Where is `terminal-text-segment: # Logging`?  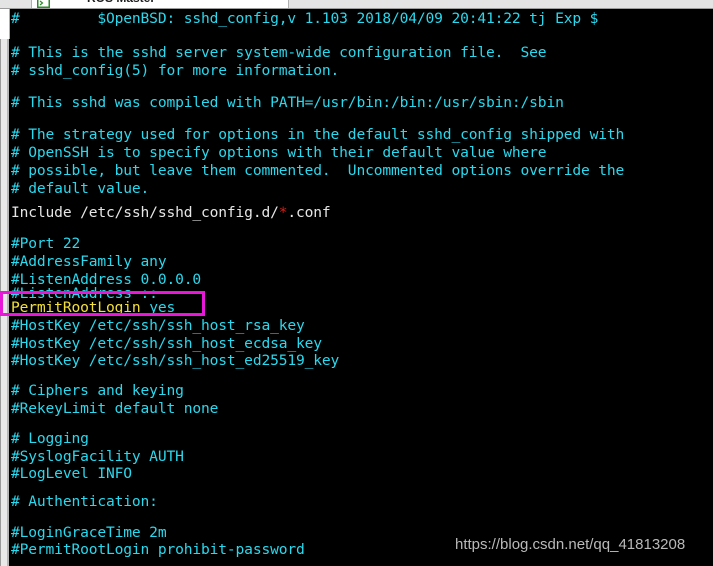 terminal-text-segment: # Logging is located at coordinates (50, 438).